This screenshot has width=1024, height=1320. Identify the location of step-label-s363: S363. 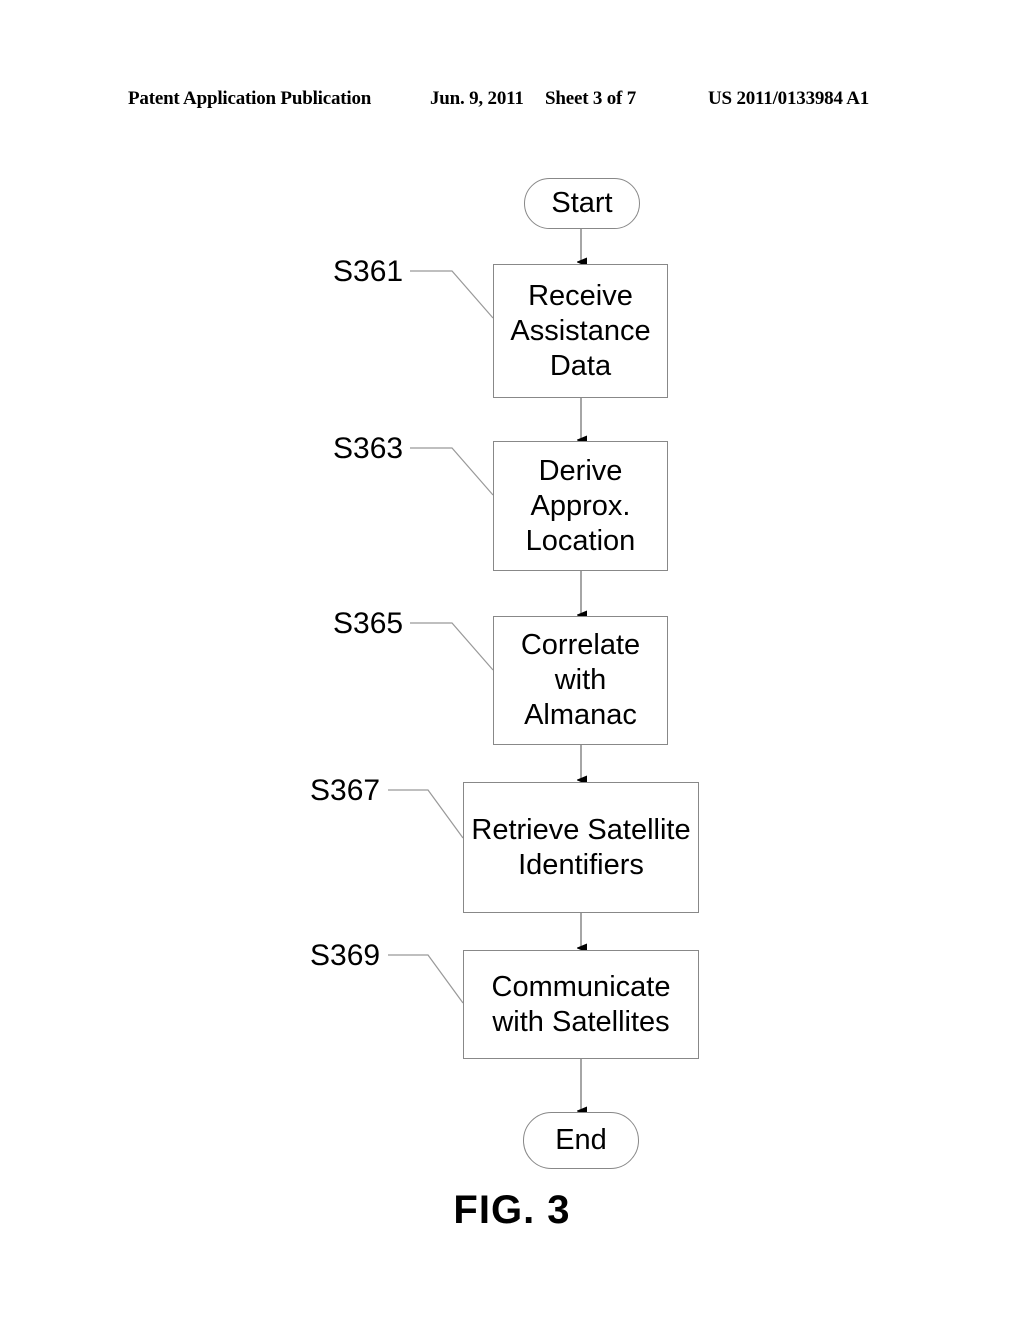
(368, 448).